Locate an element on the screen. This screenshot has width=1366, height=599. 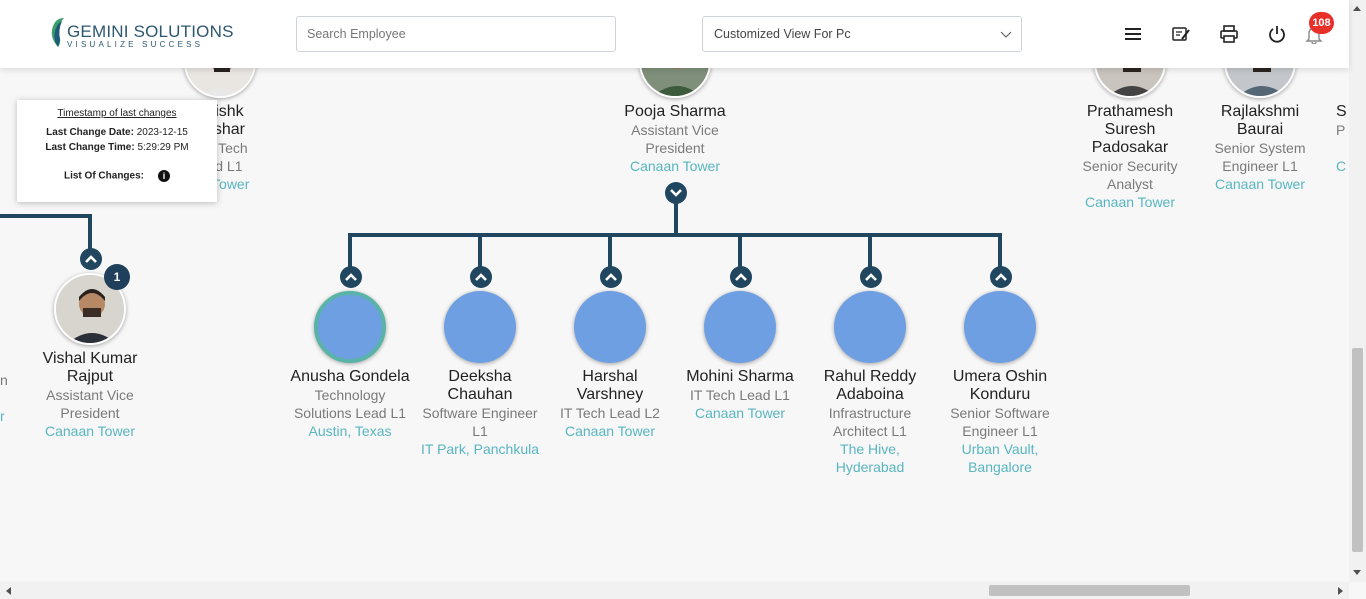
logo-tagline: VISUALIZE SUCCESS is located at coordinates (135, 44).